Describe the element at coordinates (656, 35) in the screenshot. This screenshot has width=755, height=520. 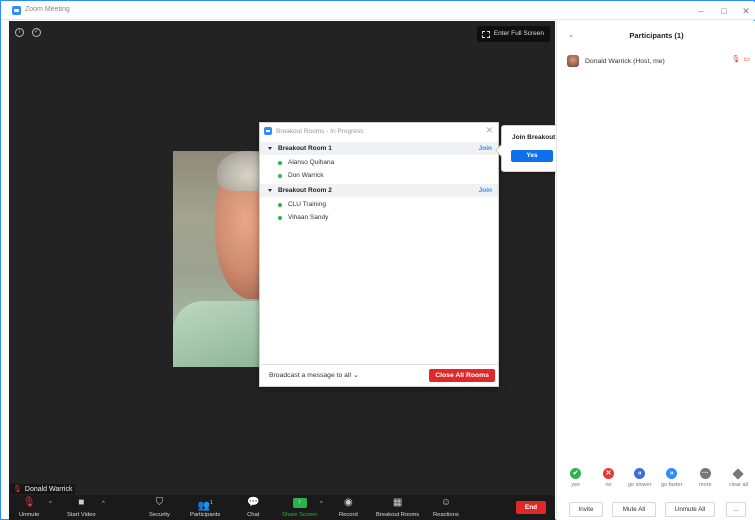
I see `participants-panel-title: Participants (1)` at that location.